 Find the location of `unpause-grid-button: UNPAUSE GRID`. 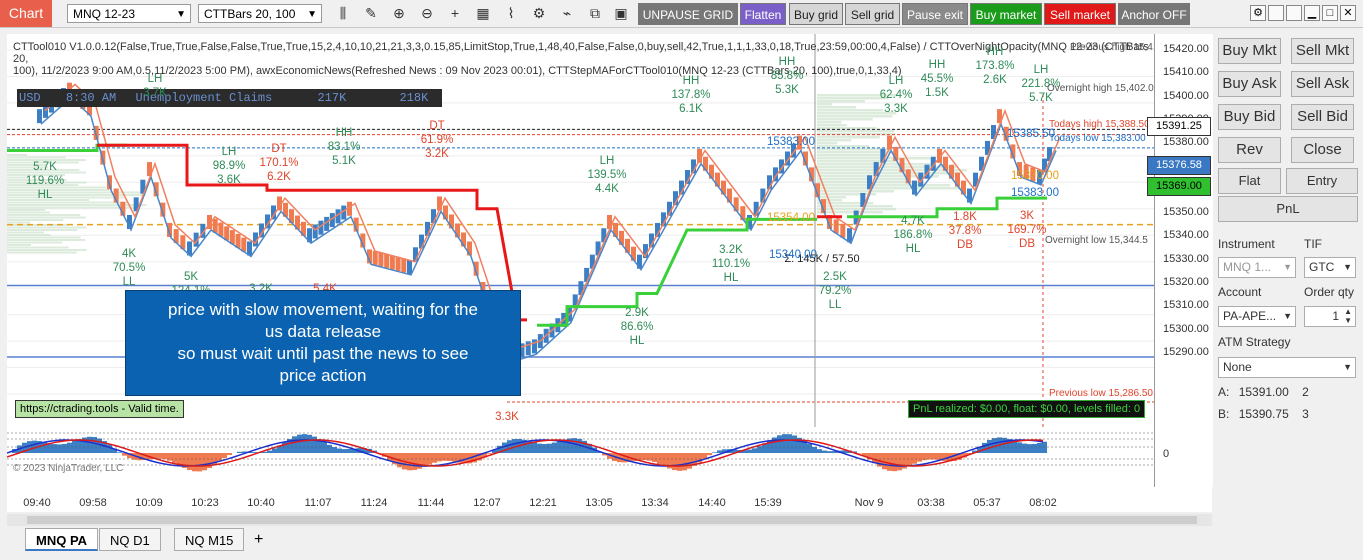

unpause-grid-button: UNPAUSE GRID is located at coordinates (688, 14).